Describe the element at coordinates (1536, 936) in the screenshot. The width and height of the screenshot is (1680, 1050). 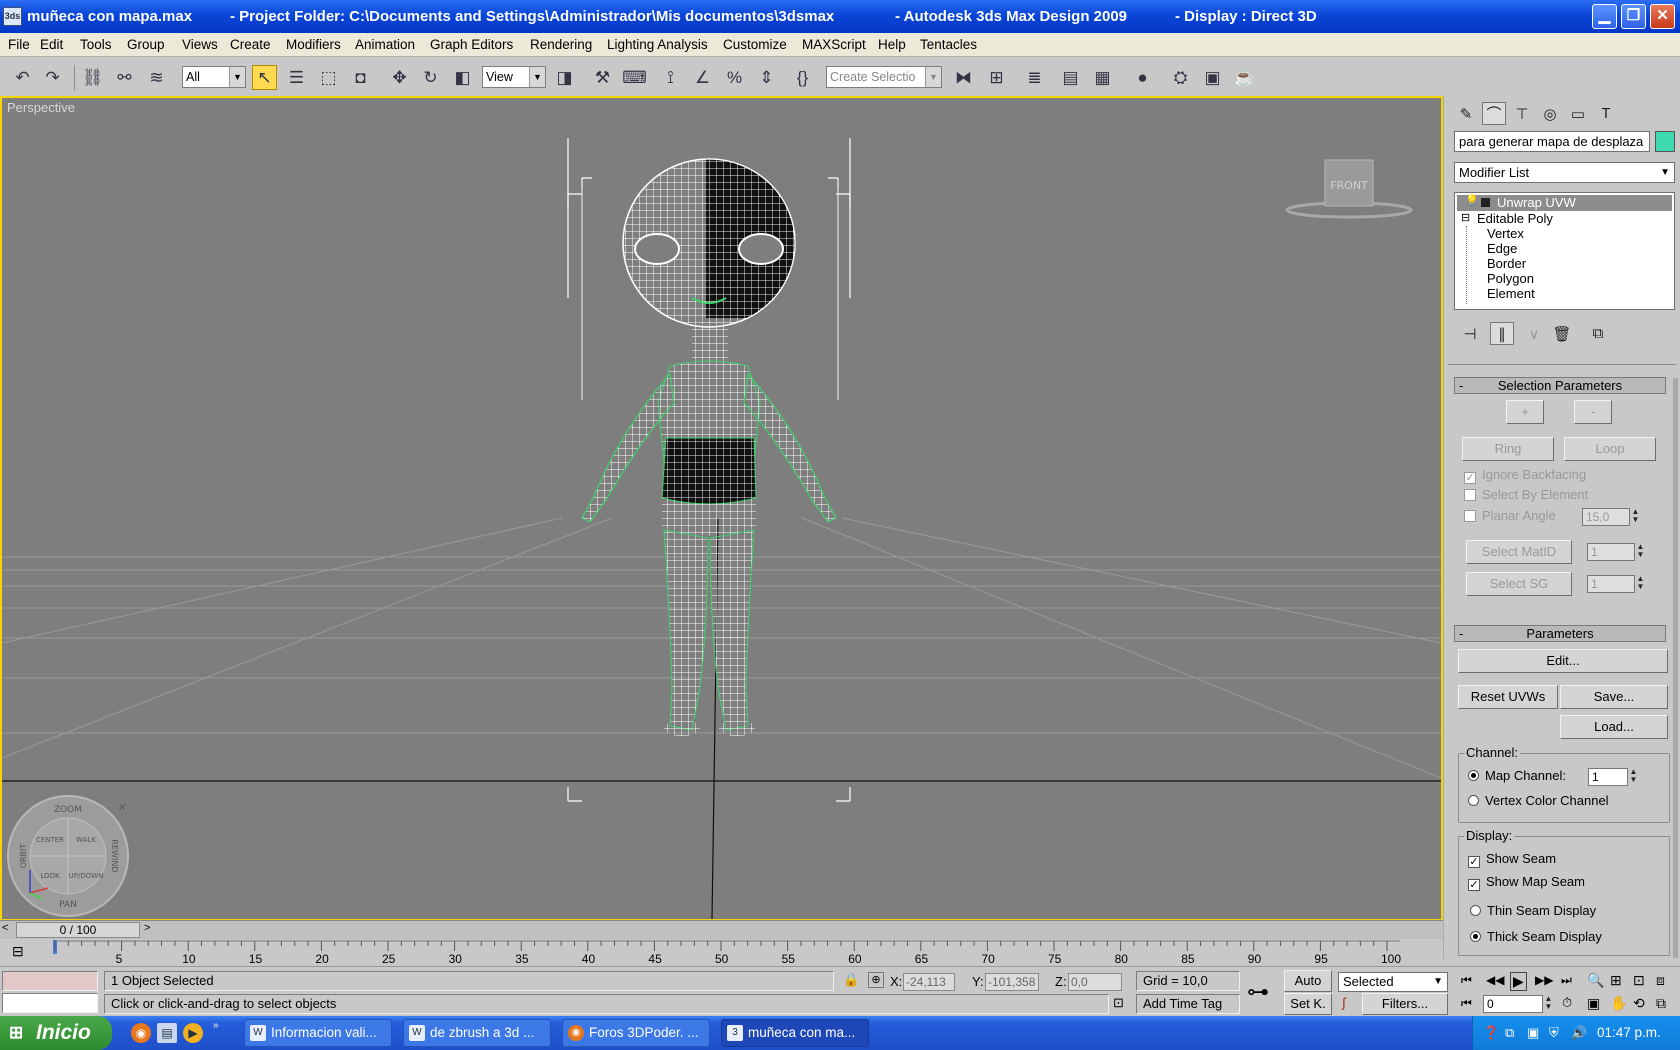
I see `thick-seam-display-radio: Thick Seam Display` at that location.